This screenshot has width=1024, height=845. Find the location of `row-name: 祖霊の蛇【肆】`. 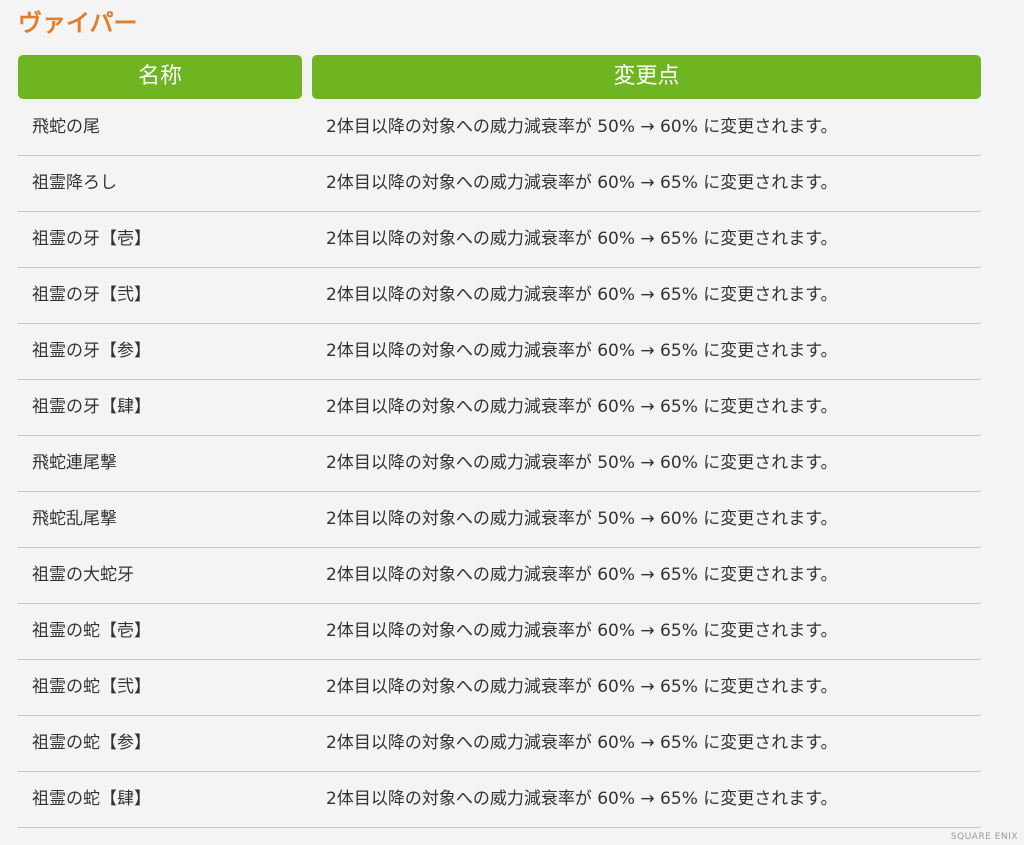

row-name: 祖霊の蛇【肆】 is located at coordinates (91, 799).